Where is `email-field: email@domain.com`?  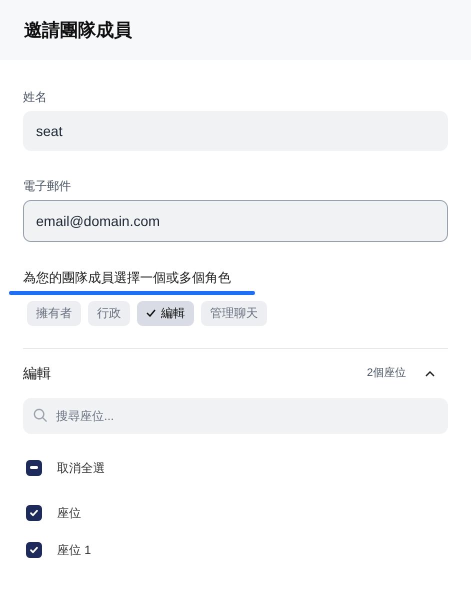 email-field: email@domain.com is located at coordinates (235, 221).